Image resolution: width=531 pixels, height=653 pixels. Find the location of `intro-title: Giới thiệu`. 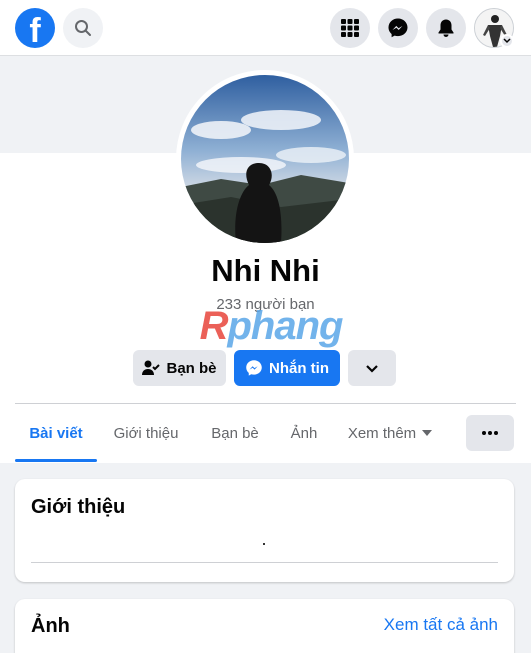

intro-title: Giới thiệu is located at coordinates (78, 507).